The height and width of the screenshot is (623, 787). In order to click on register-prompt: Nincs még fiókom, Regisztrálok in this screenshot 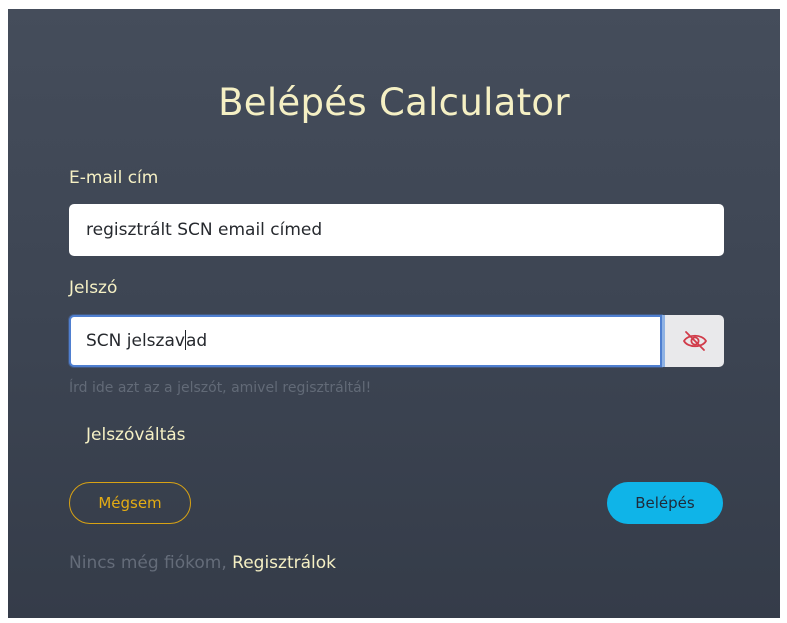, I will do `click(202, 563)`.